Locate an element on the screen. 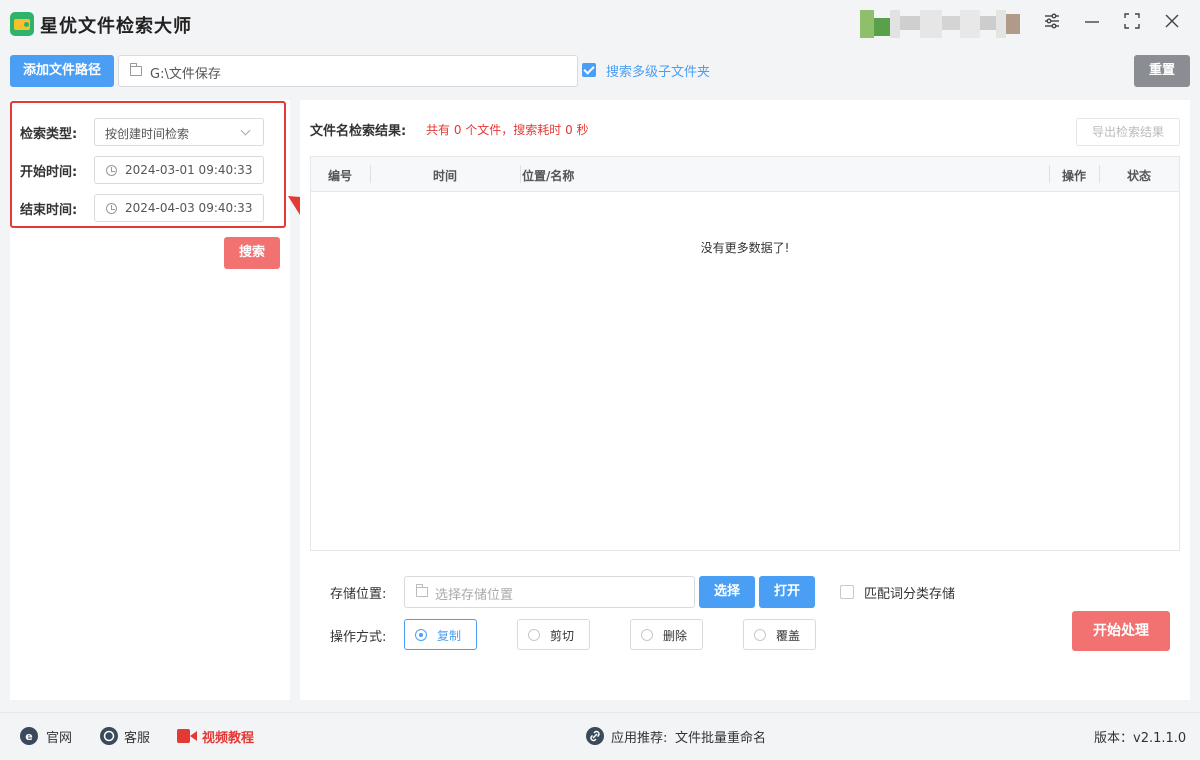 The image size is (1200, 760). path-input: G:\文件保存 is located at coordinates (348, 71).